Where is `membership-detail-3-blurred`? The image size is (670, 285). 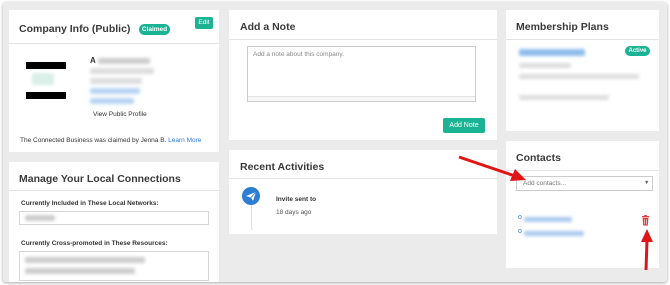
membership-detail-3-blurred is located at coordinates (564, 97).